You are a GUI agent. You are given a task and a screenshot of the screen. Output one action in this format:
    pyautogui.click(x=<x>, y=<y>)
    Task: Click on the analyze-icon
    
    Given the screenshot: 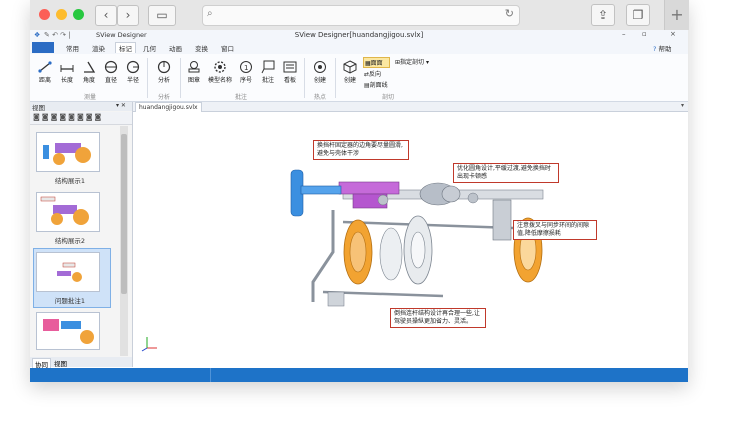 What is the action you would take?
    pyautogui.click(x=164, y=67)
    